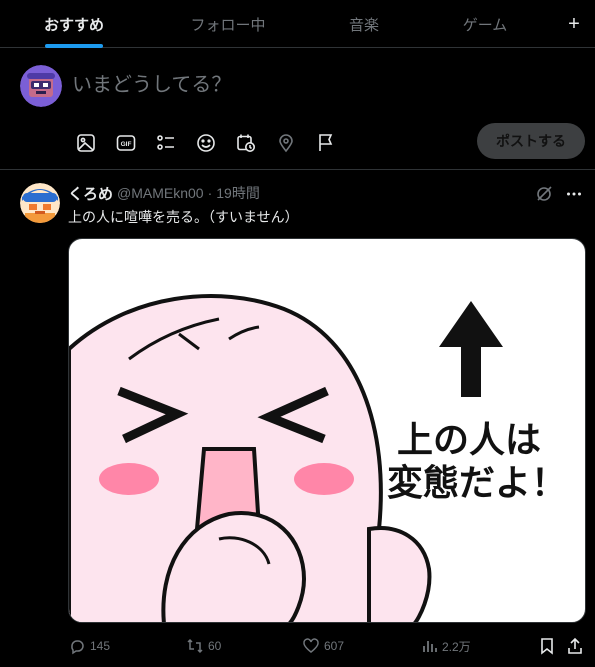 Image resolution: width=595 pixels, height=667 pixels. What do you see at coordinates (100, 646) in the screenshot?
I see `reply-count: 145` at bounding box center [100, 646].